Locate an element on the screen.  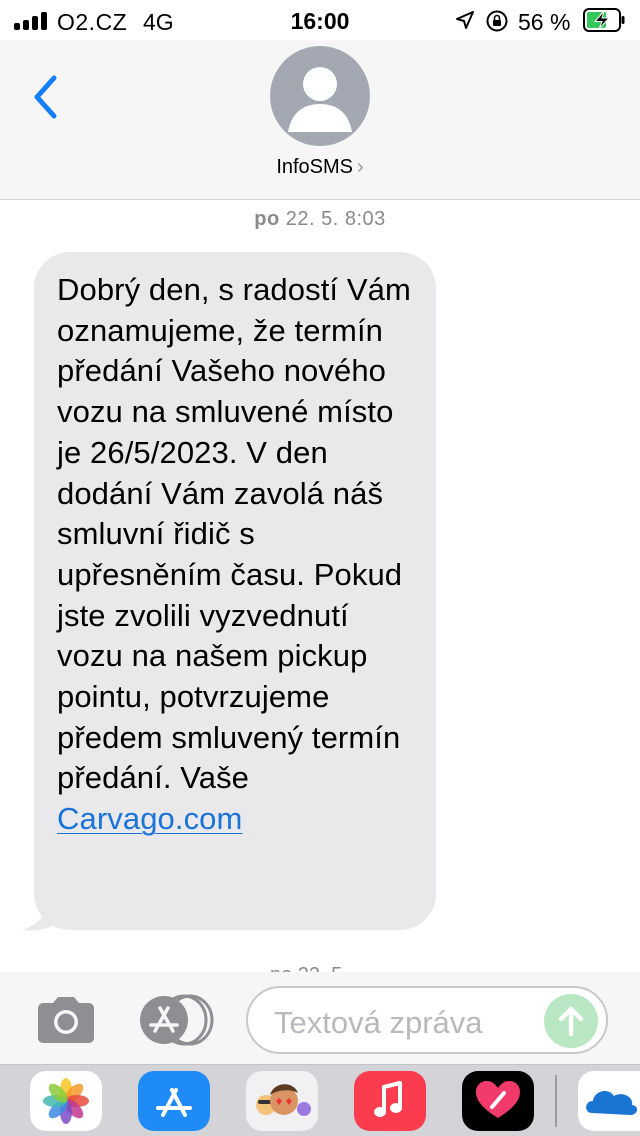
imessage-app-drawer is located at coordinates (320, 1100).